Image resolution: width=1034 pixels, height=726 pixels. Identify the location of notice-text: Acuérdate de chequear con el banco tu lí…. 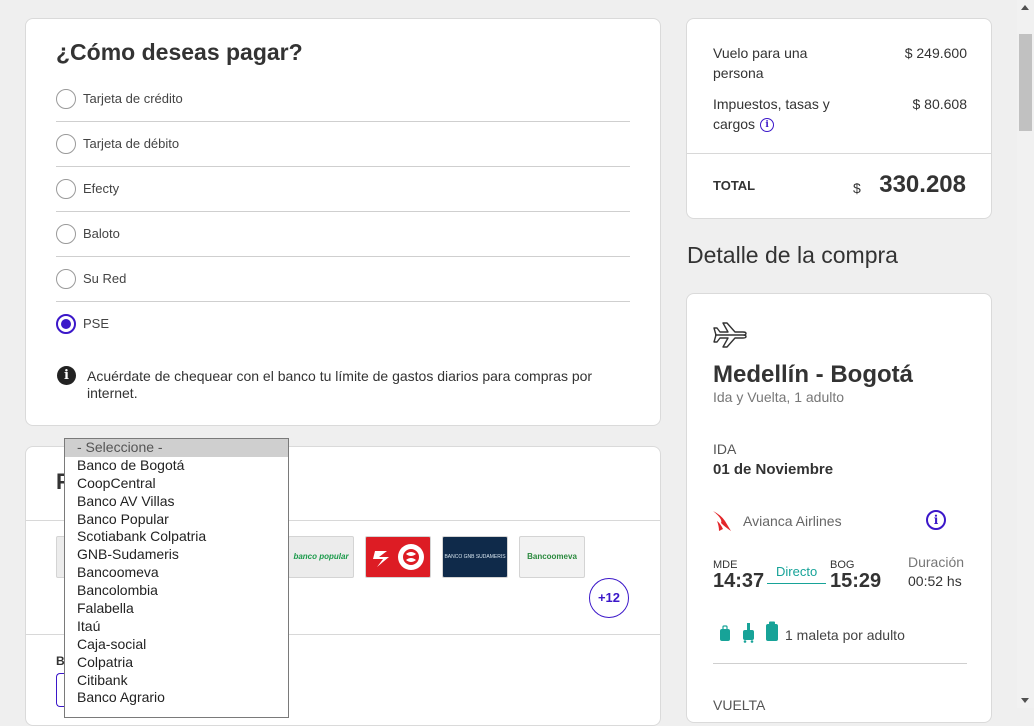
(340, 384).